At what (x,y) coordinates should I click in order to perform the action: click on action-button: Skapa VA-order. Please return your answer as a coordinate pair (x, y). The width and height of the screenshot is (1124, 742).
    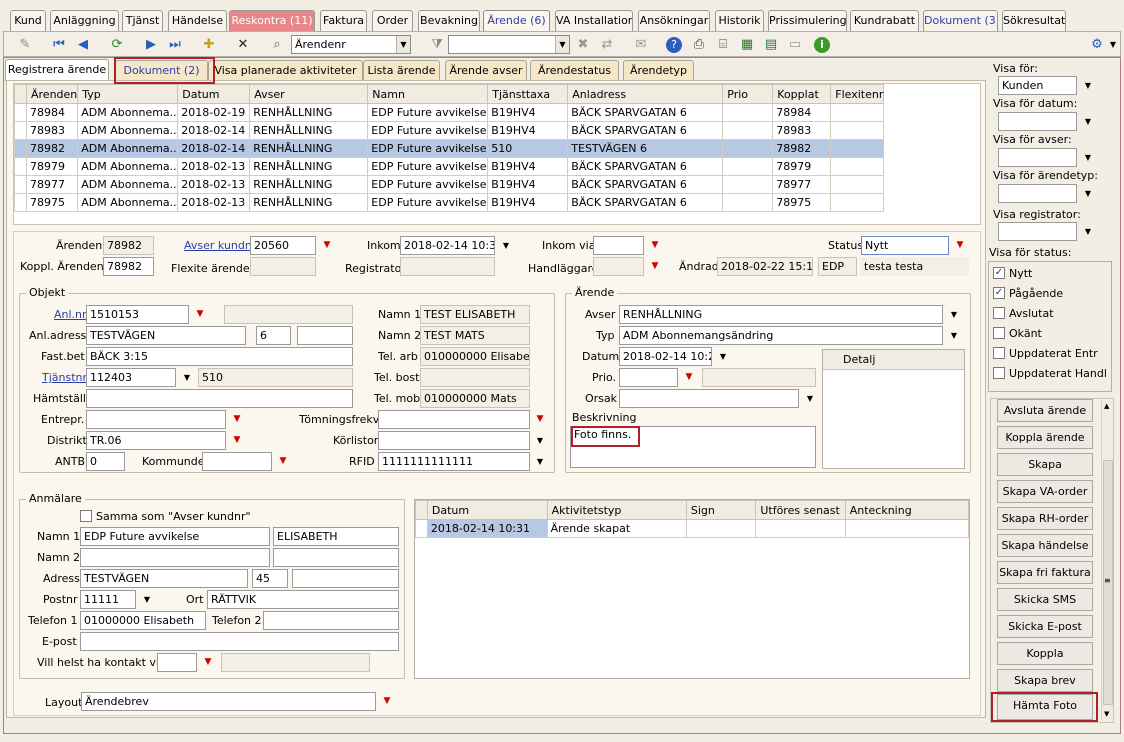
    Looking at the image, I should click on (1045, 491).